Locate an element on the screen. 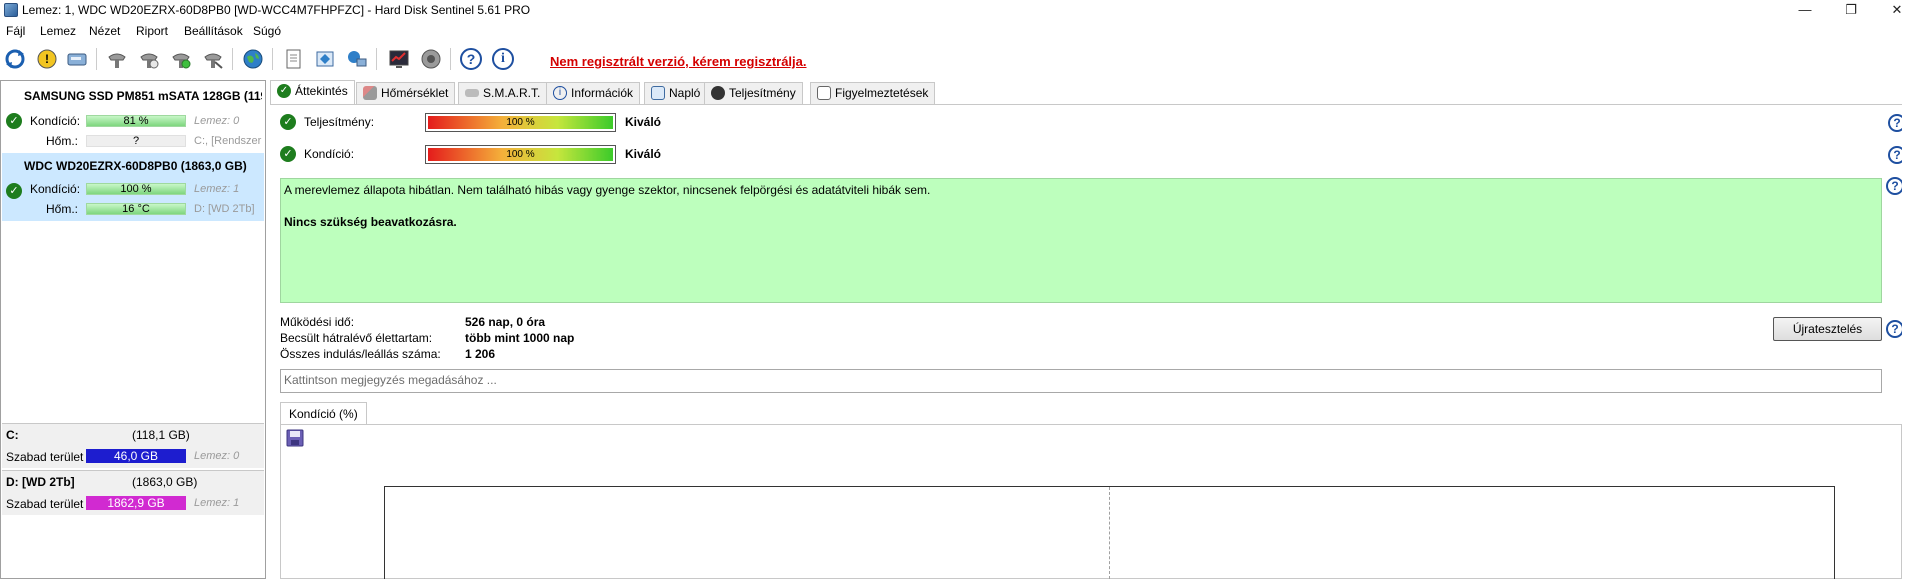 The width and height of the screenshot is (1920, 579). tab-label: Napló is located at coordinates (685, 93).